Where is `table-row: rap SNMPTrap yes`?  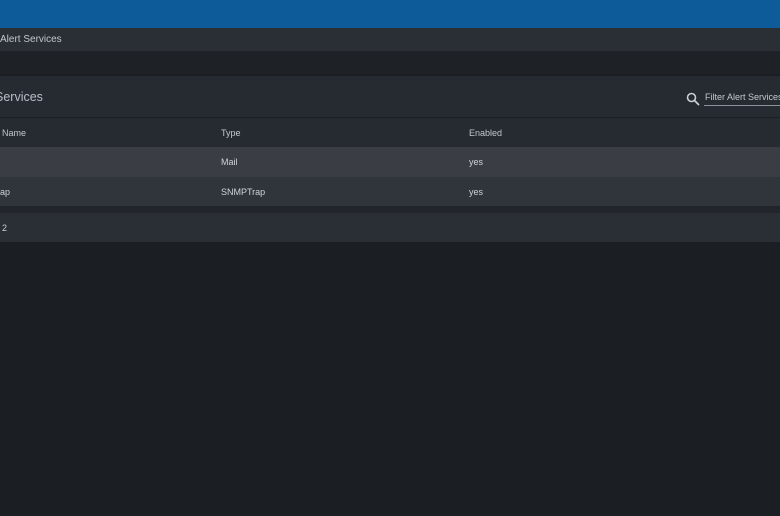 table-row: rap SNMPTrap yes is located at coordinates (390, 192).